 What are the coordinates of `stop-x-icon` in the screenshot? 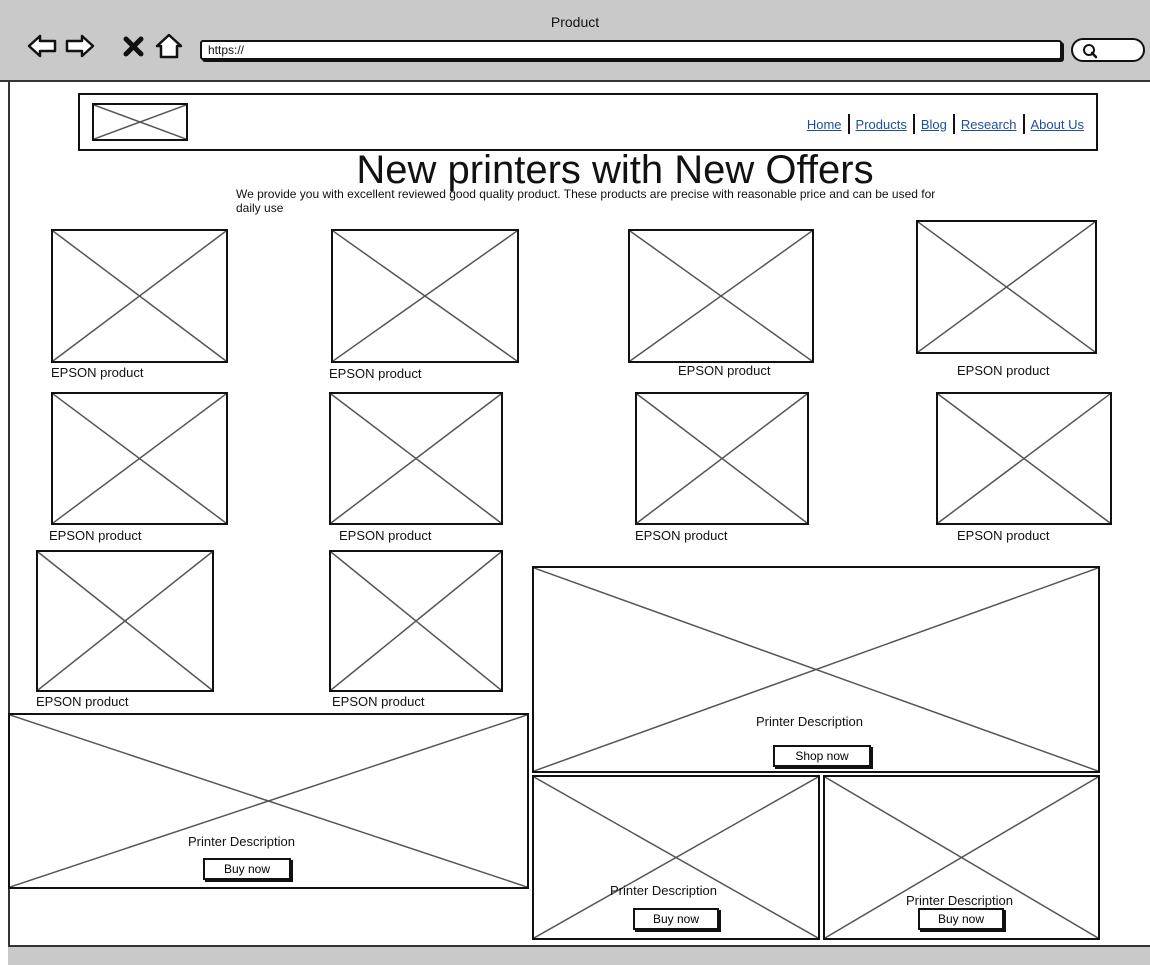 It's located at (134, 46).